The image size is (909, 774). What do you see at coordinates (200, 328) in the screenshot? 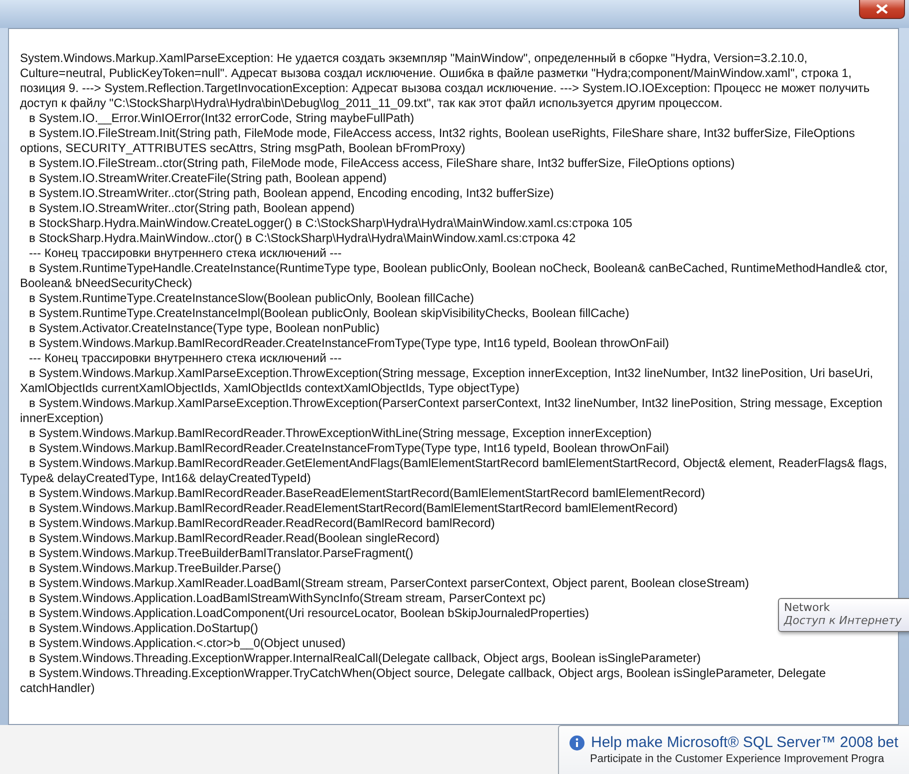
I see `stack-frame: в System.Activator.CreateInstance(Type type, Boolean nonPublic)` at bounding box center [200, 328].